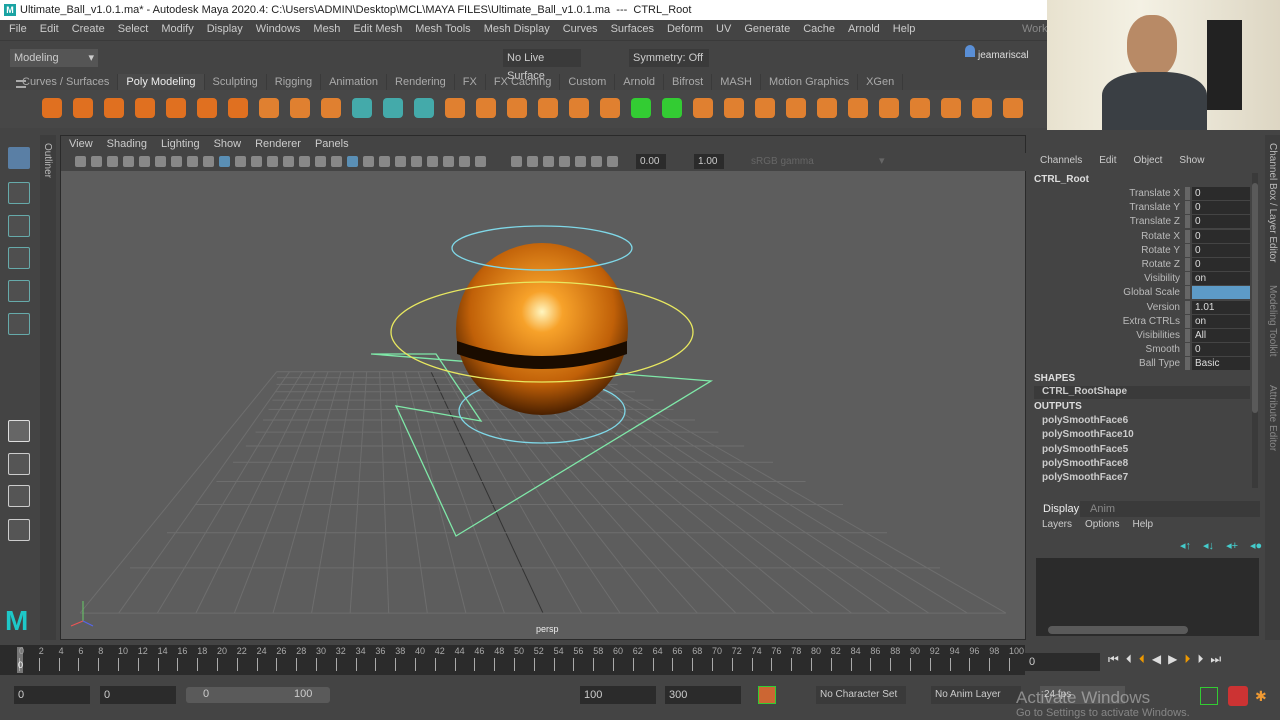 The image size is (1280, 720). I want to click on layer-menu-options: Options, so click(1102, 524).